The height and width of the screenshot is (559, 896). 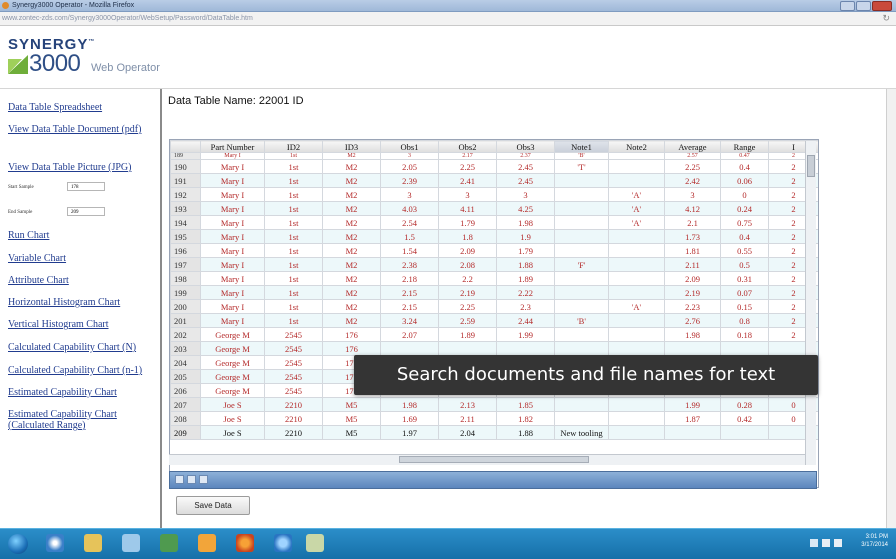 I want to click on table-cell: 'F', so click(x=581, y=264).